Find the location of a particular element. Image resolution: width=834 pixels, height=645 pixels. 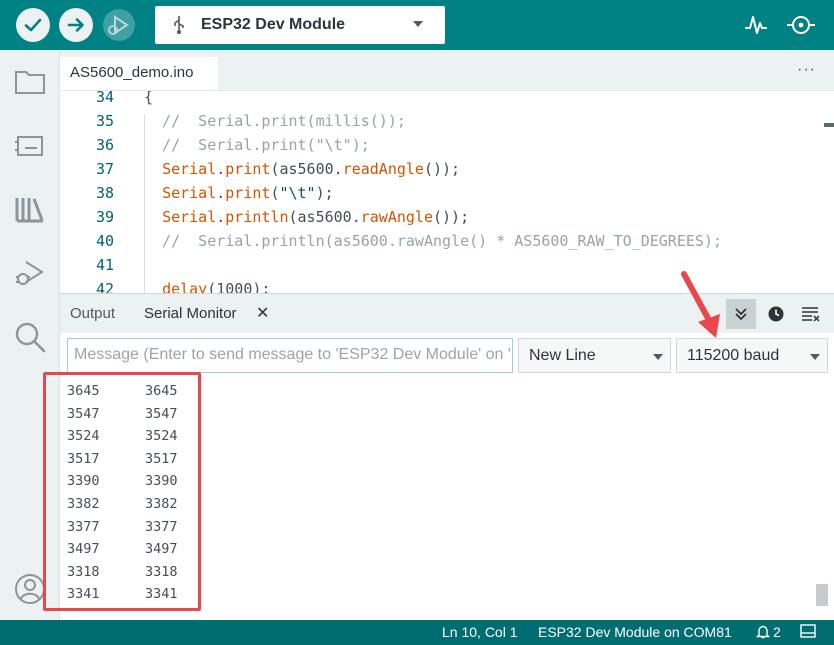

panel-icon is located at coordinates (808, 631).